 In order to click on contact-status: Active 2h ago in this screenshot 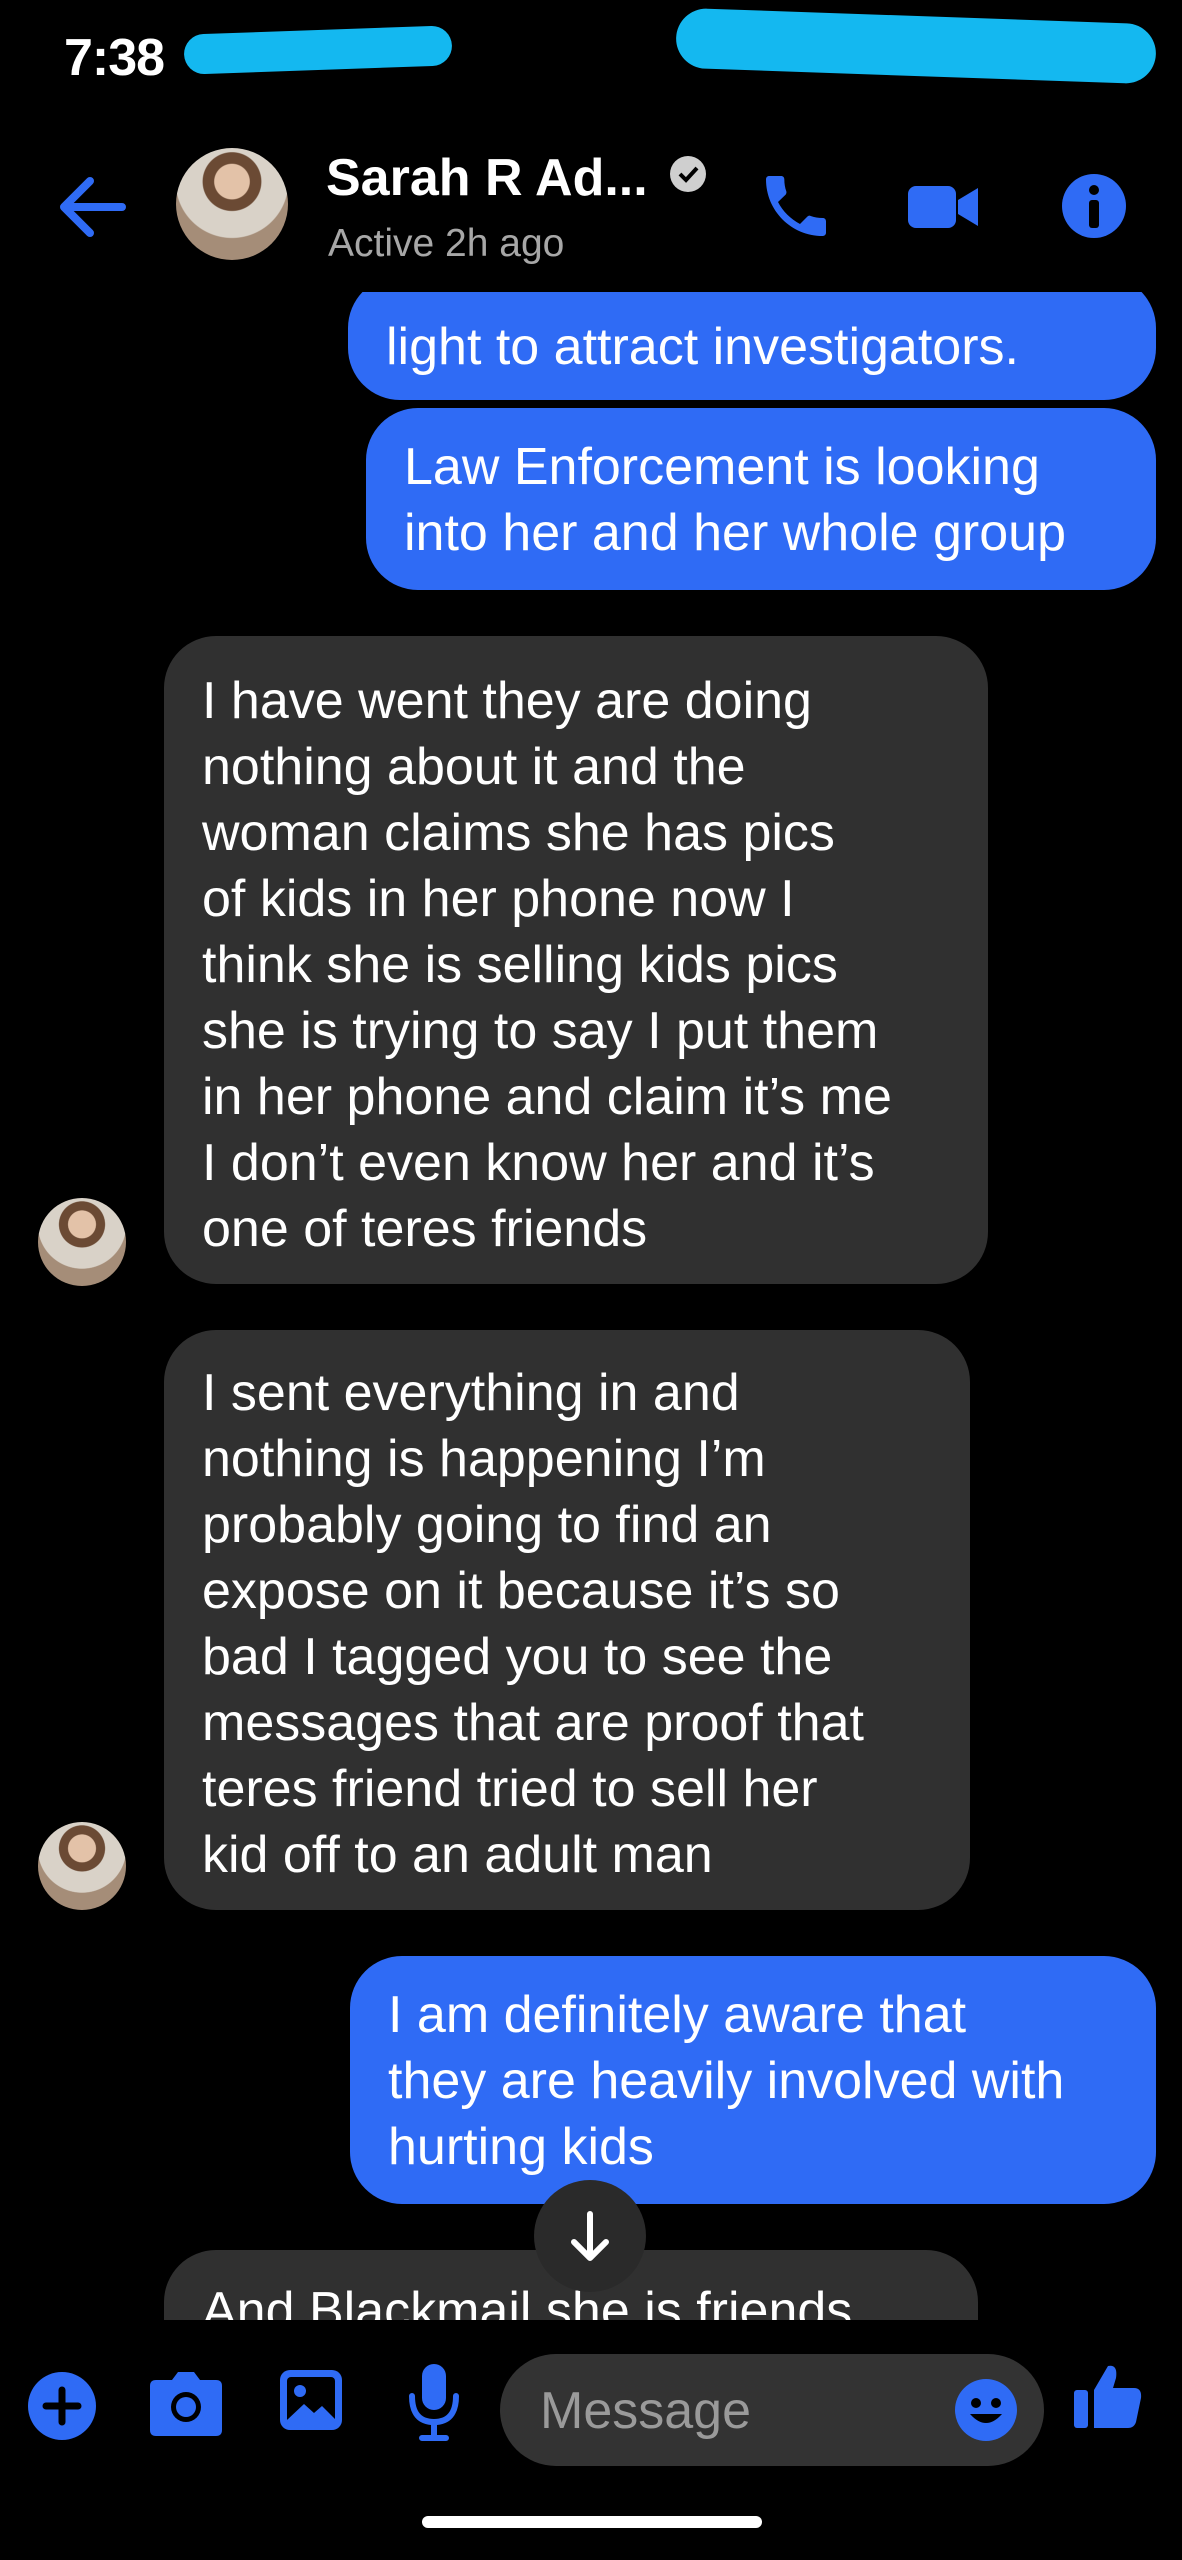, I will do `click(446, 243)`.